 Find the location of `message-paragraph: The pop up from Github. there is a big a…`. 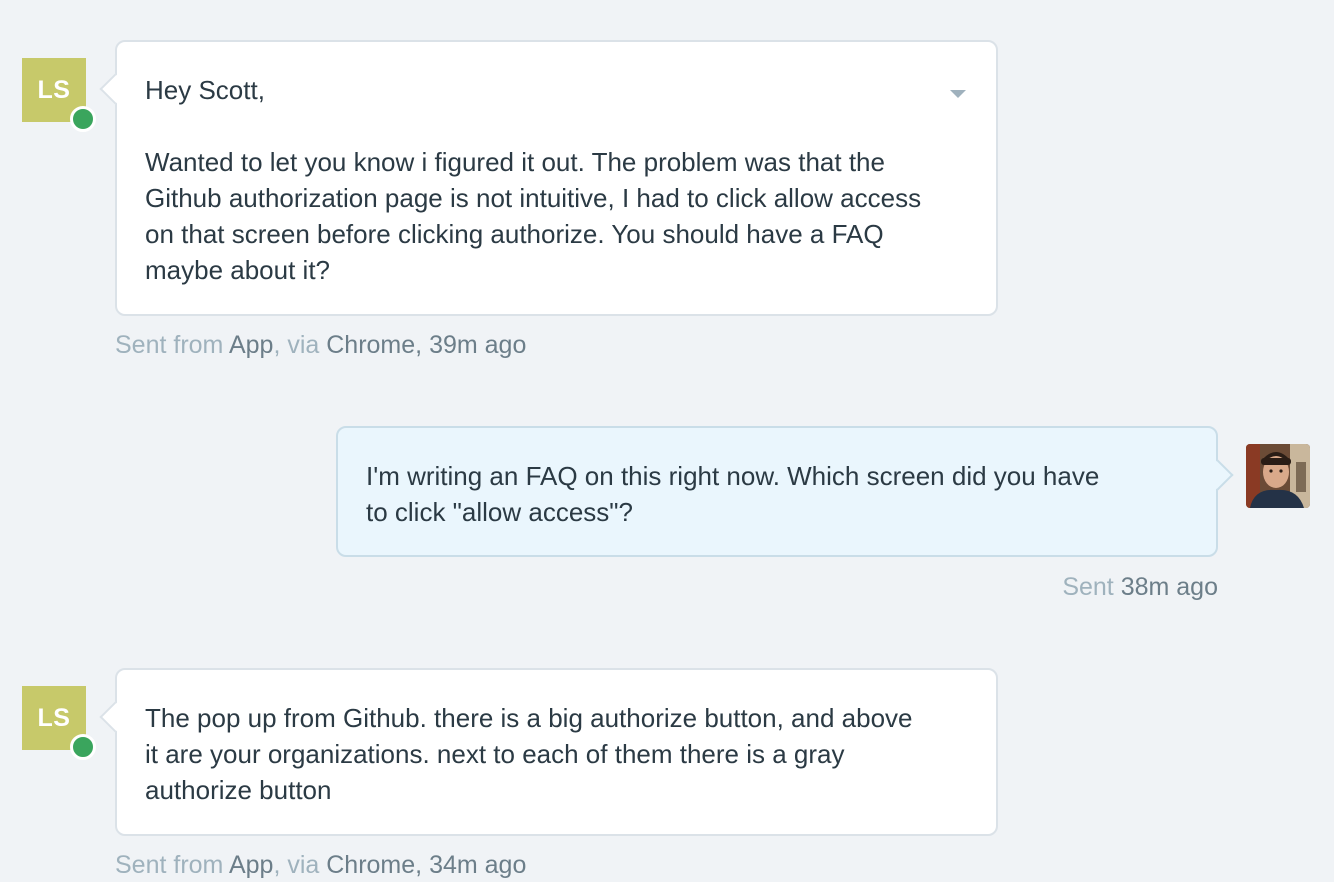

message-paragraph: The pop up from Github. there is a big a… is located at coordinates (529, 754).